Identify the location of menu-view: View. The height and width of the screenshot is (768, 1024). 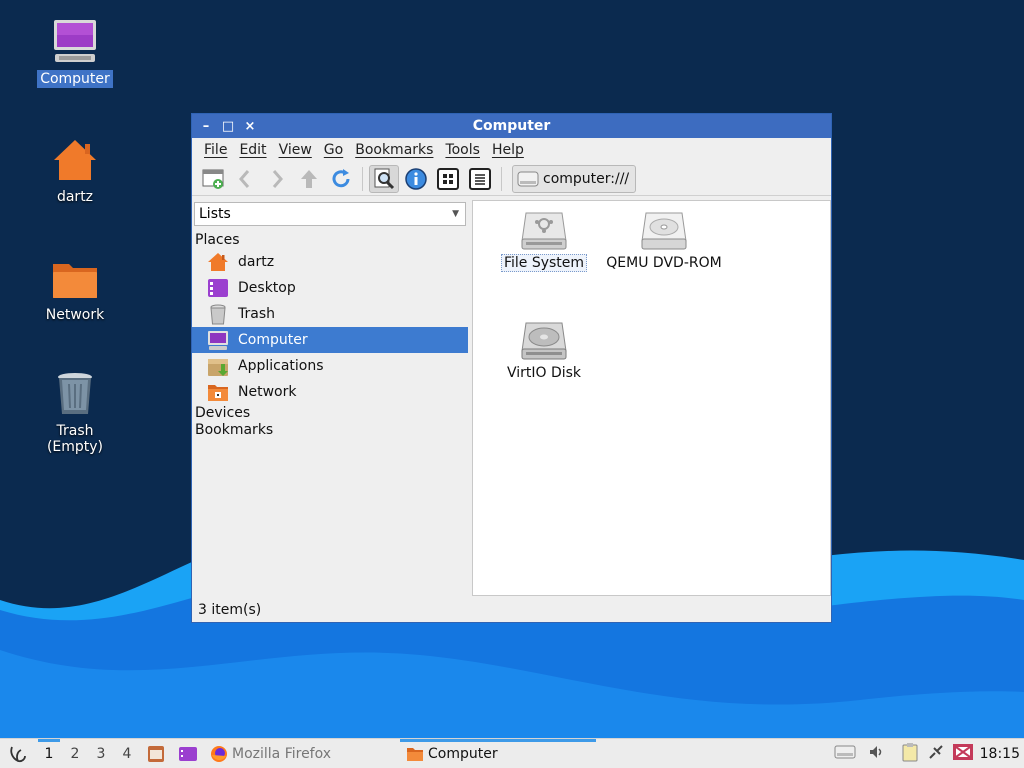
(295, 150).